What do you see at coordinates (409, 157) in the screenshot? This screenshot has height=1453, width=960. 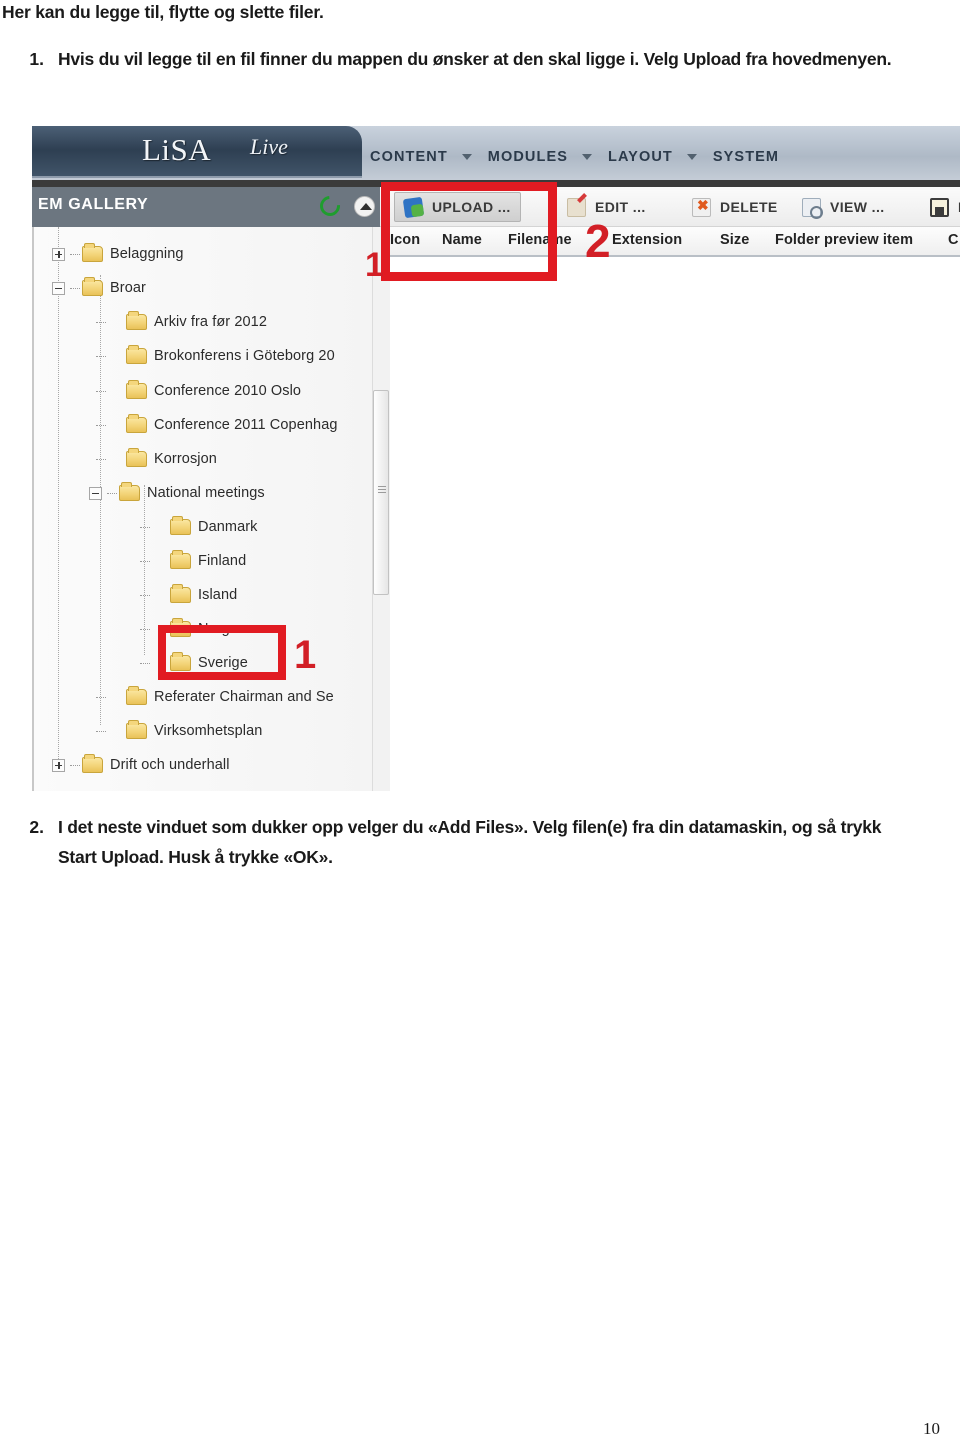 I see `menu-label: CONTENT` at bounding box center [409, 157].